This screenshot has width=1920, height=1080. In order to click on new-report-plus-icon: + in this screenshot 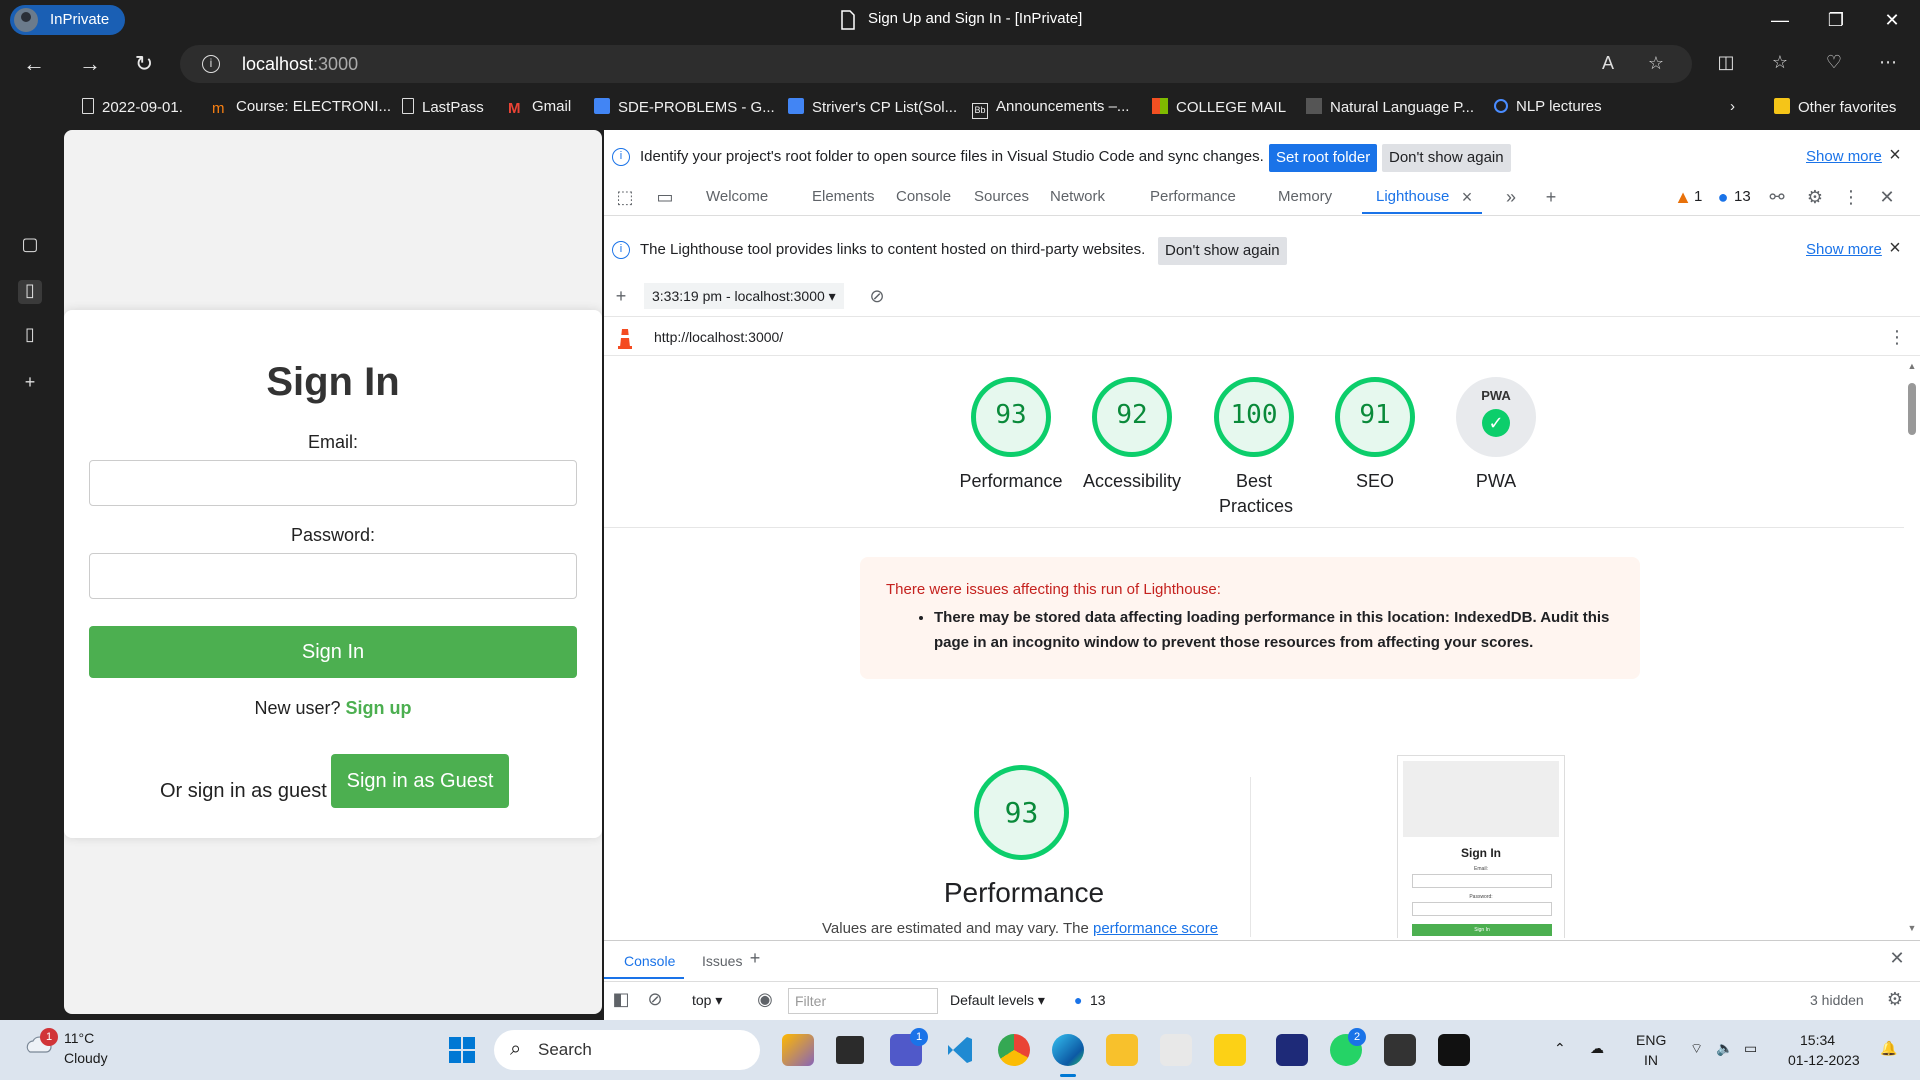, I will do `click(621, 296)`.